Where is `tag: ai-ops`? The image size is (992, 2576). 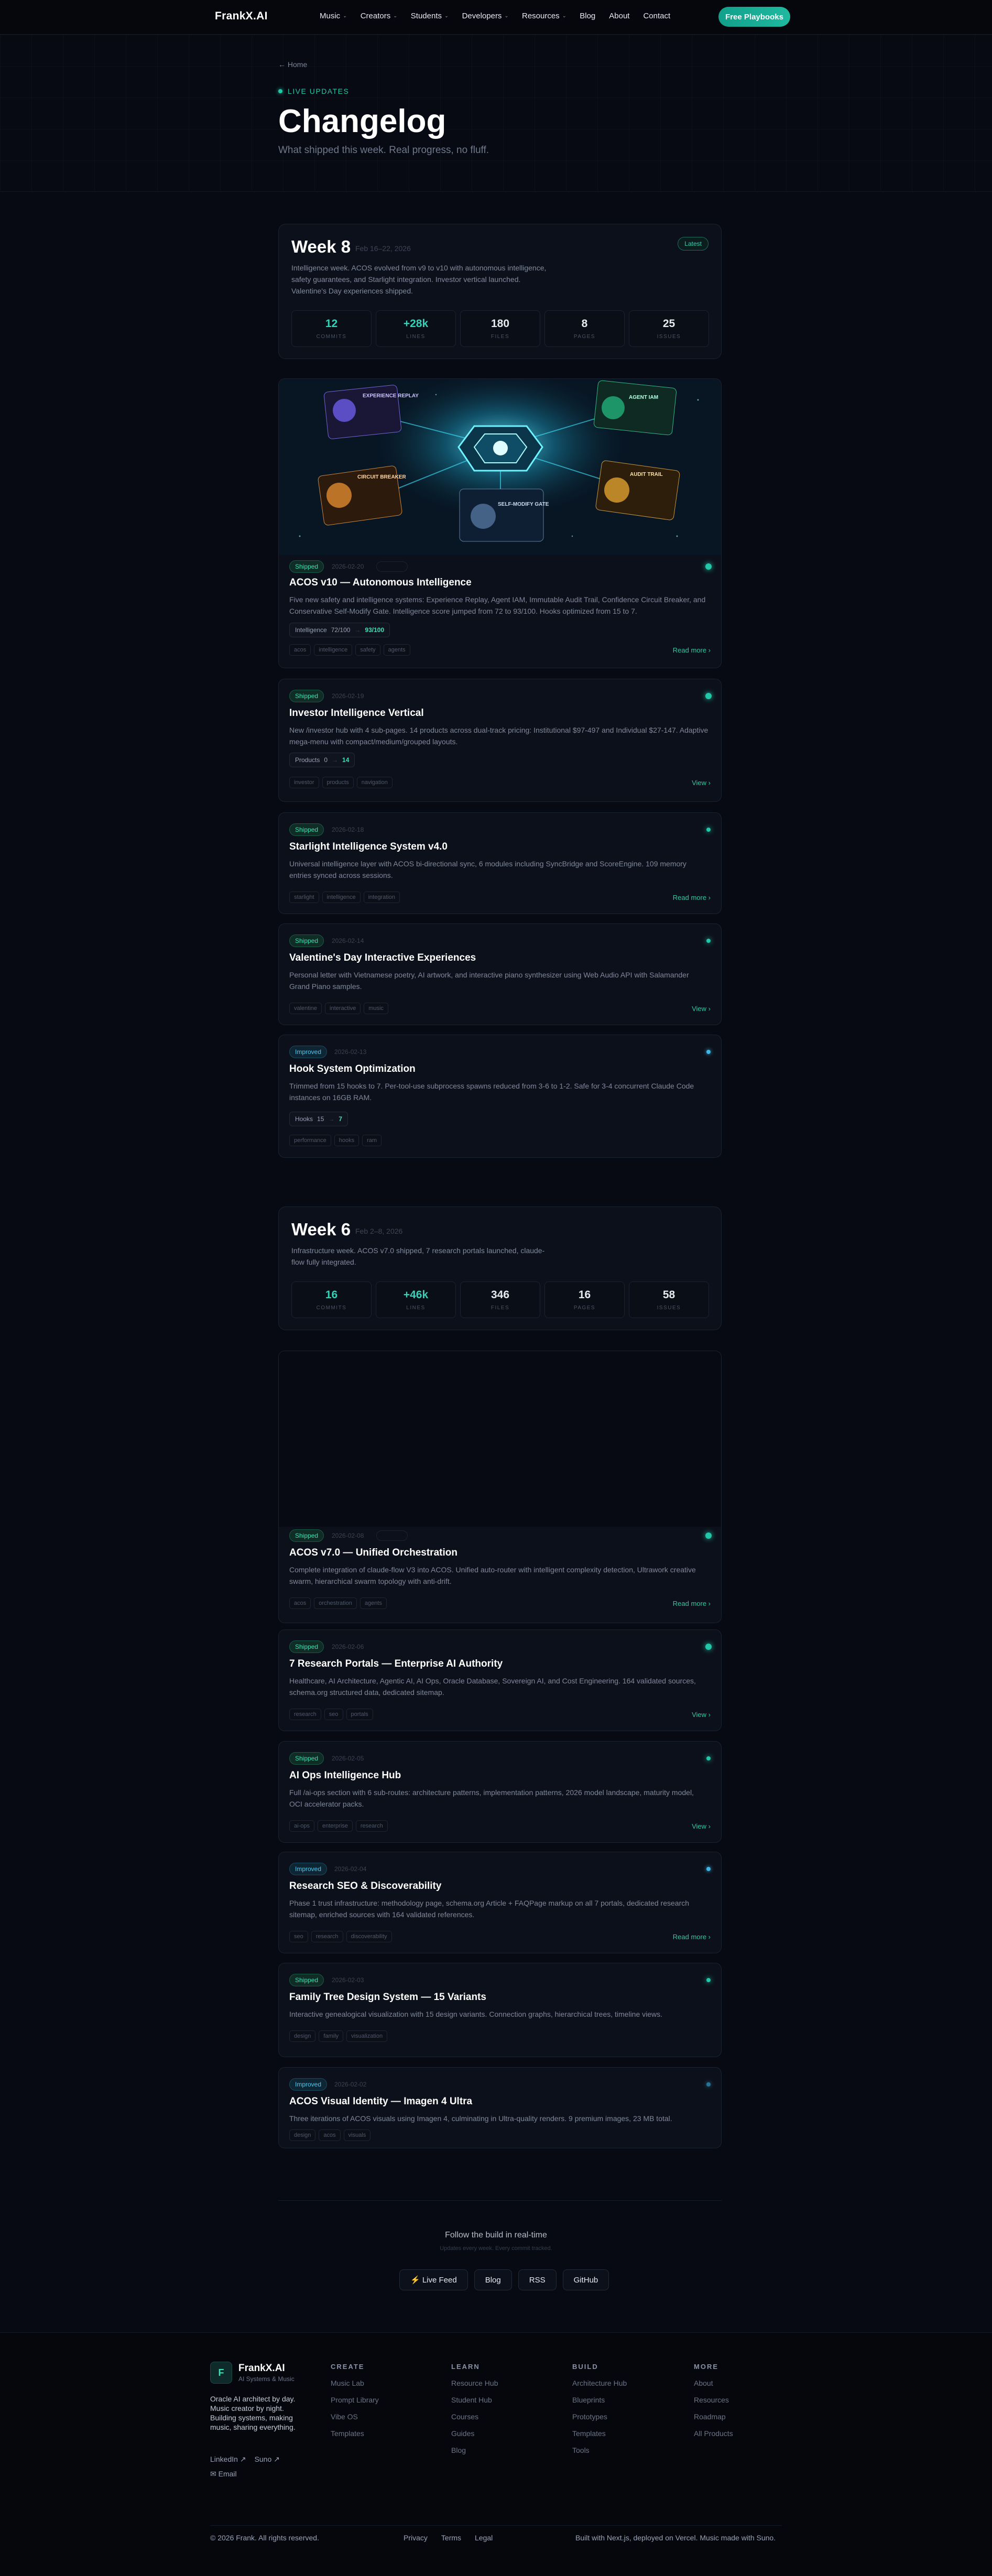 tag: ai-ops is located at coordinates (301, 1826).